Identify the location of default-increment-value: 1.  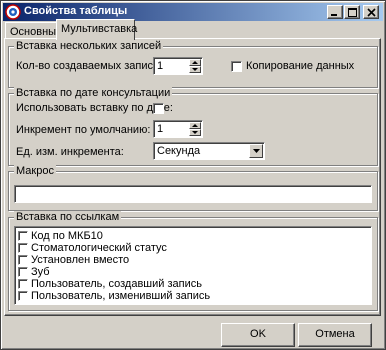
(160, 129).